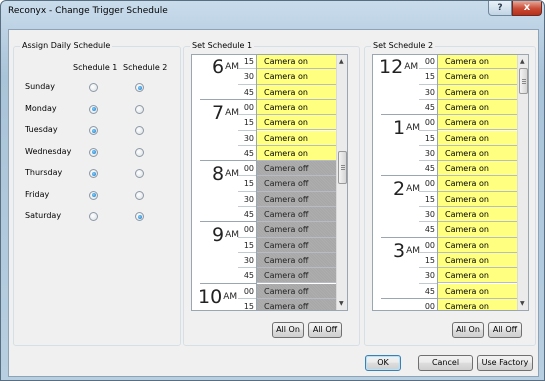 This screenshot has height=381, width=545. Describe the element at coordinates (288, 330) in the screenshot. I see `schedule1-all-on-button: All On` at that location.